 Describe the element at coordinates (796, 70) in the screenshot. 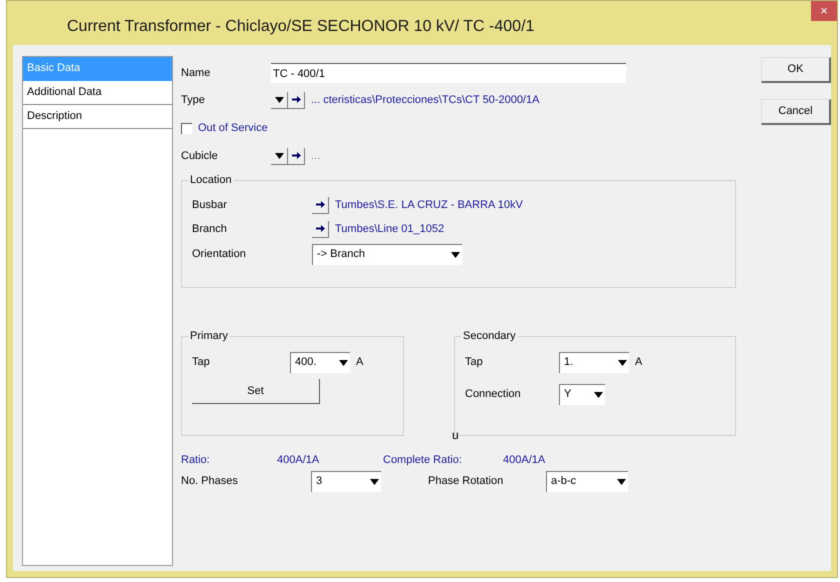

I see `dialog-button: OK` at that location.